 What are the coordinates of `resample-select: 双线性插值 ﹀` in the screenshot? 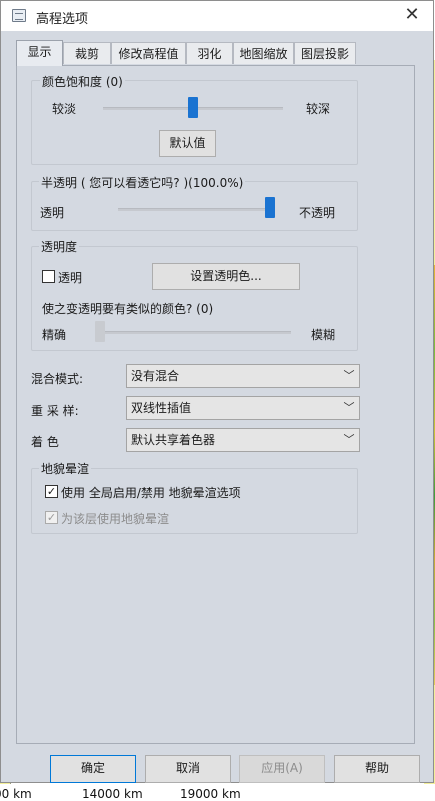 It's located at (243, 408).